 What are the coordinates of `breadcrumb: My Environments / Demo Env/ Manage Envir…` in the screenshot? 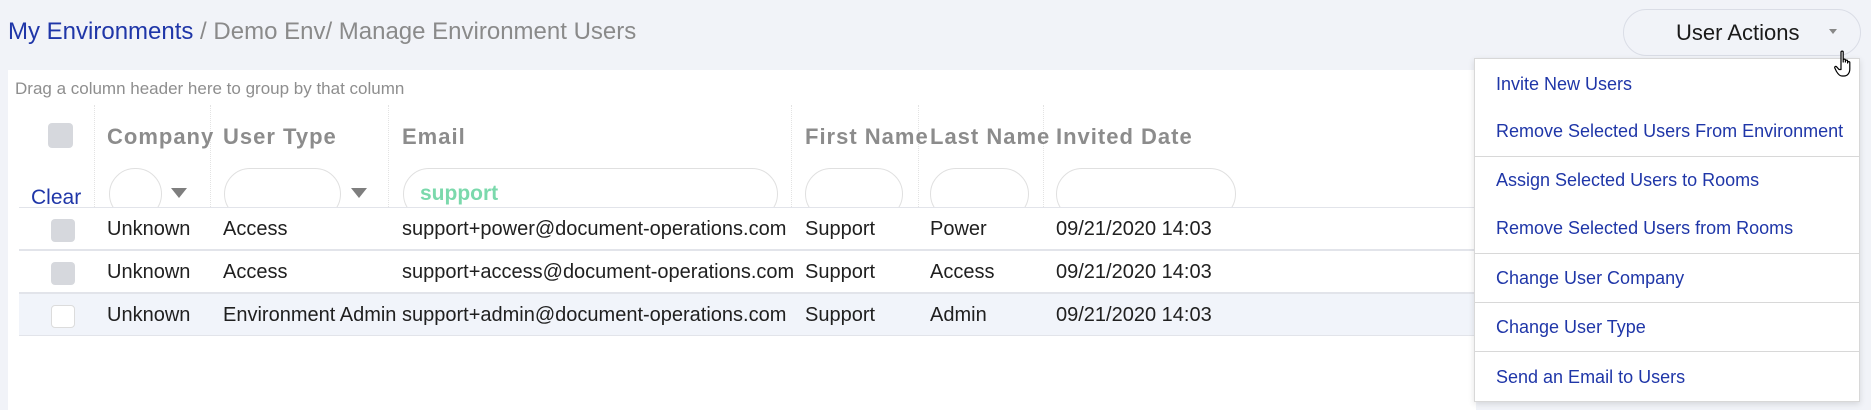 It's located at (322, 32).